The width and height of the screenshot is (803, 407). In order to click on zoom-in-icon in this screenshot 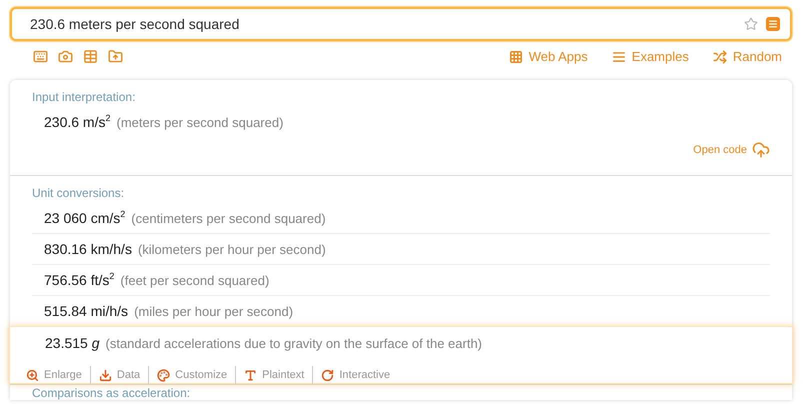, I will do `click(32, 375)`.